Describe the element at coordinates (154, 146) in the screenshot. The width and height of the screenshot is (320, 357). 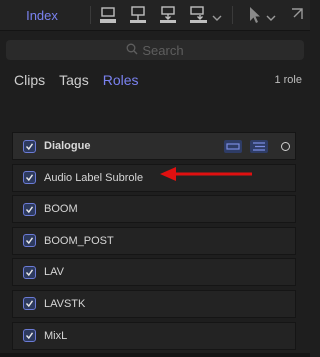
I see `role-row-dialogue: Dialogue` at that location.